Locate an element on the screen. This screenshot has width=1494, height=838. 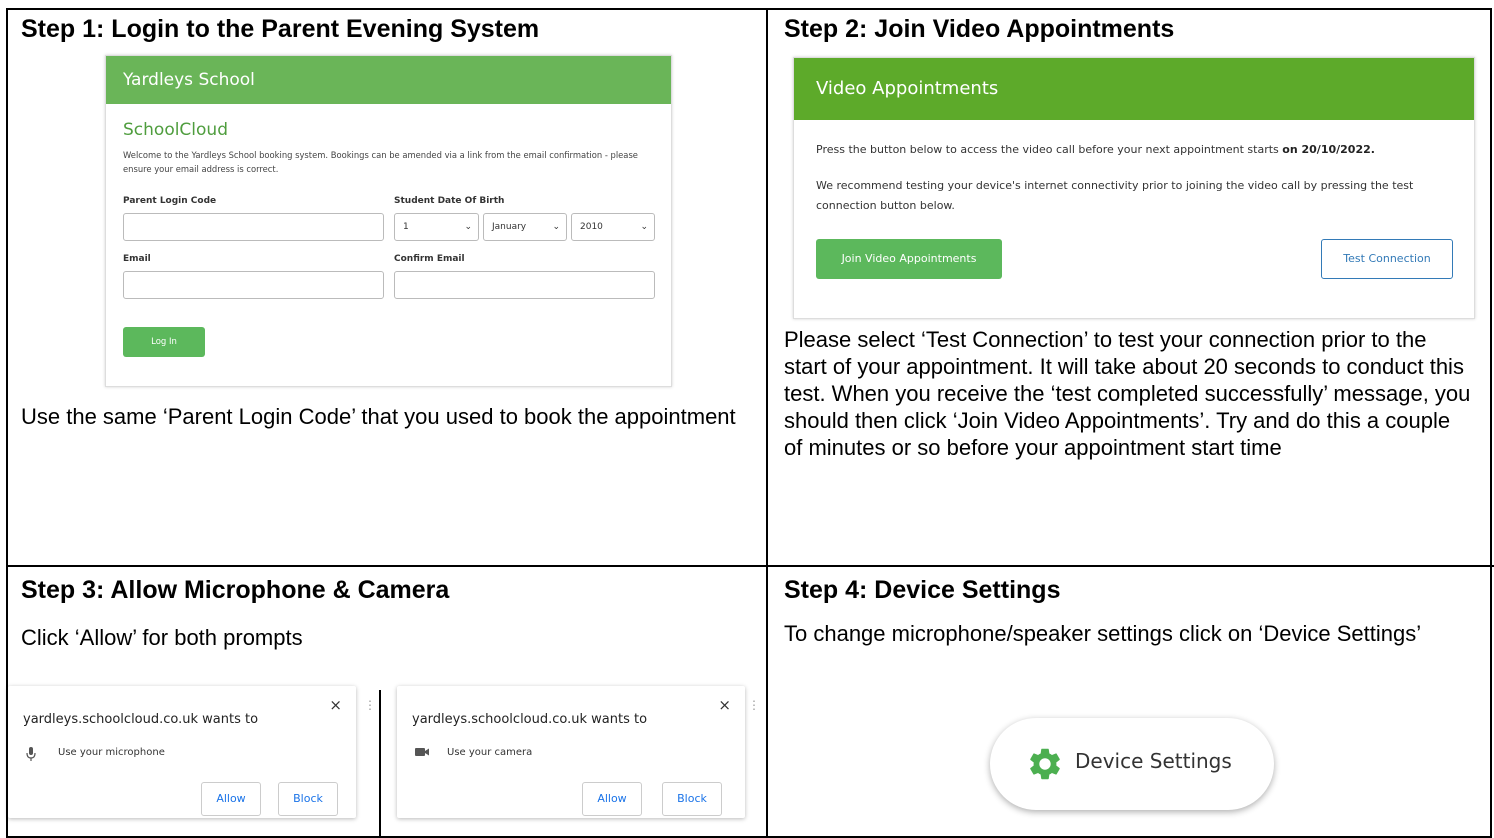
step4-title: Step 4: Device Settings is located at coordinates (922, 590).